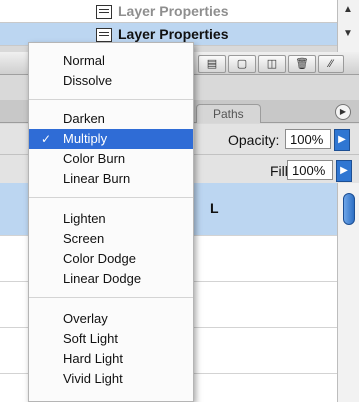  What do you see at coordinates (342, 140) in the screenshot?
I see `opacity-arrow-icon: ▶` at bounding box center [342, 140].